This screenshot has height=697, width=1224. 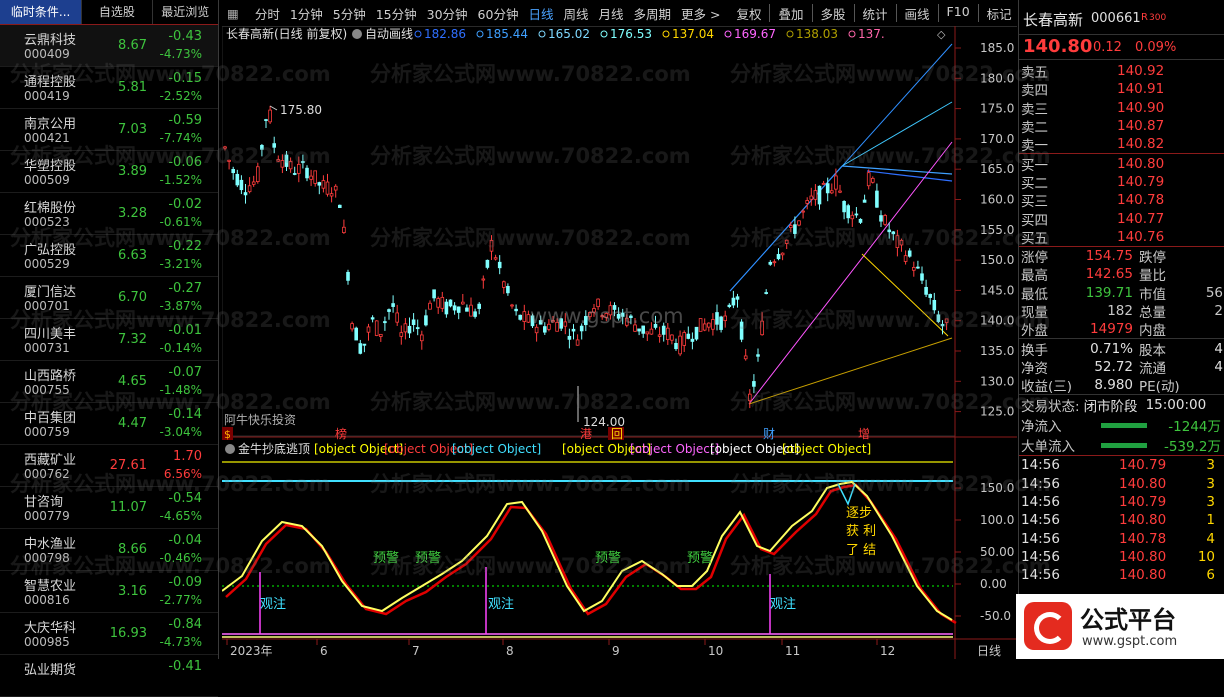 What do you see at coordinates (306, 13) in the screenshot?
I see `period-button: 1分钟` at bounding box center [306, 13].